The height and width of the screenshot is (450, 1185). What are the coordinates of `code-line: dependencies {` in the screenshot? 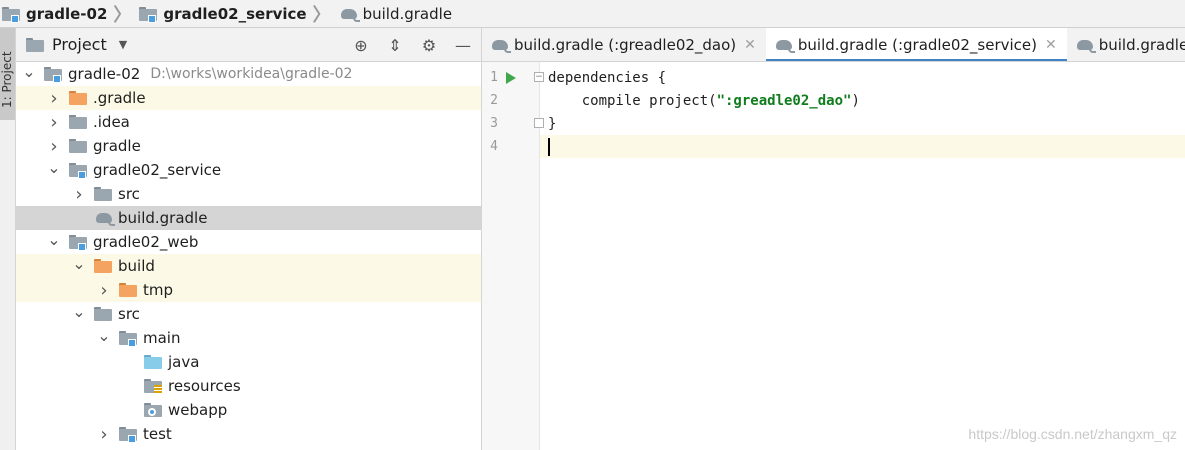 It's located at (862, 77).